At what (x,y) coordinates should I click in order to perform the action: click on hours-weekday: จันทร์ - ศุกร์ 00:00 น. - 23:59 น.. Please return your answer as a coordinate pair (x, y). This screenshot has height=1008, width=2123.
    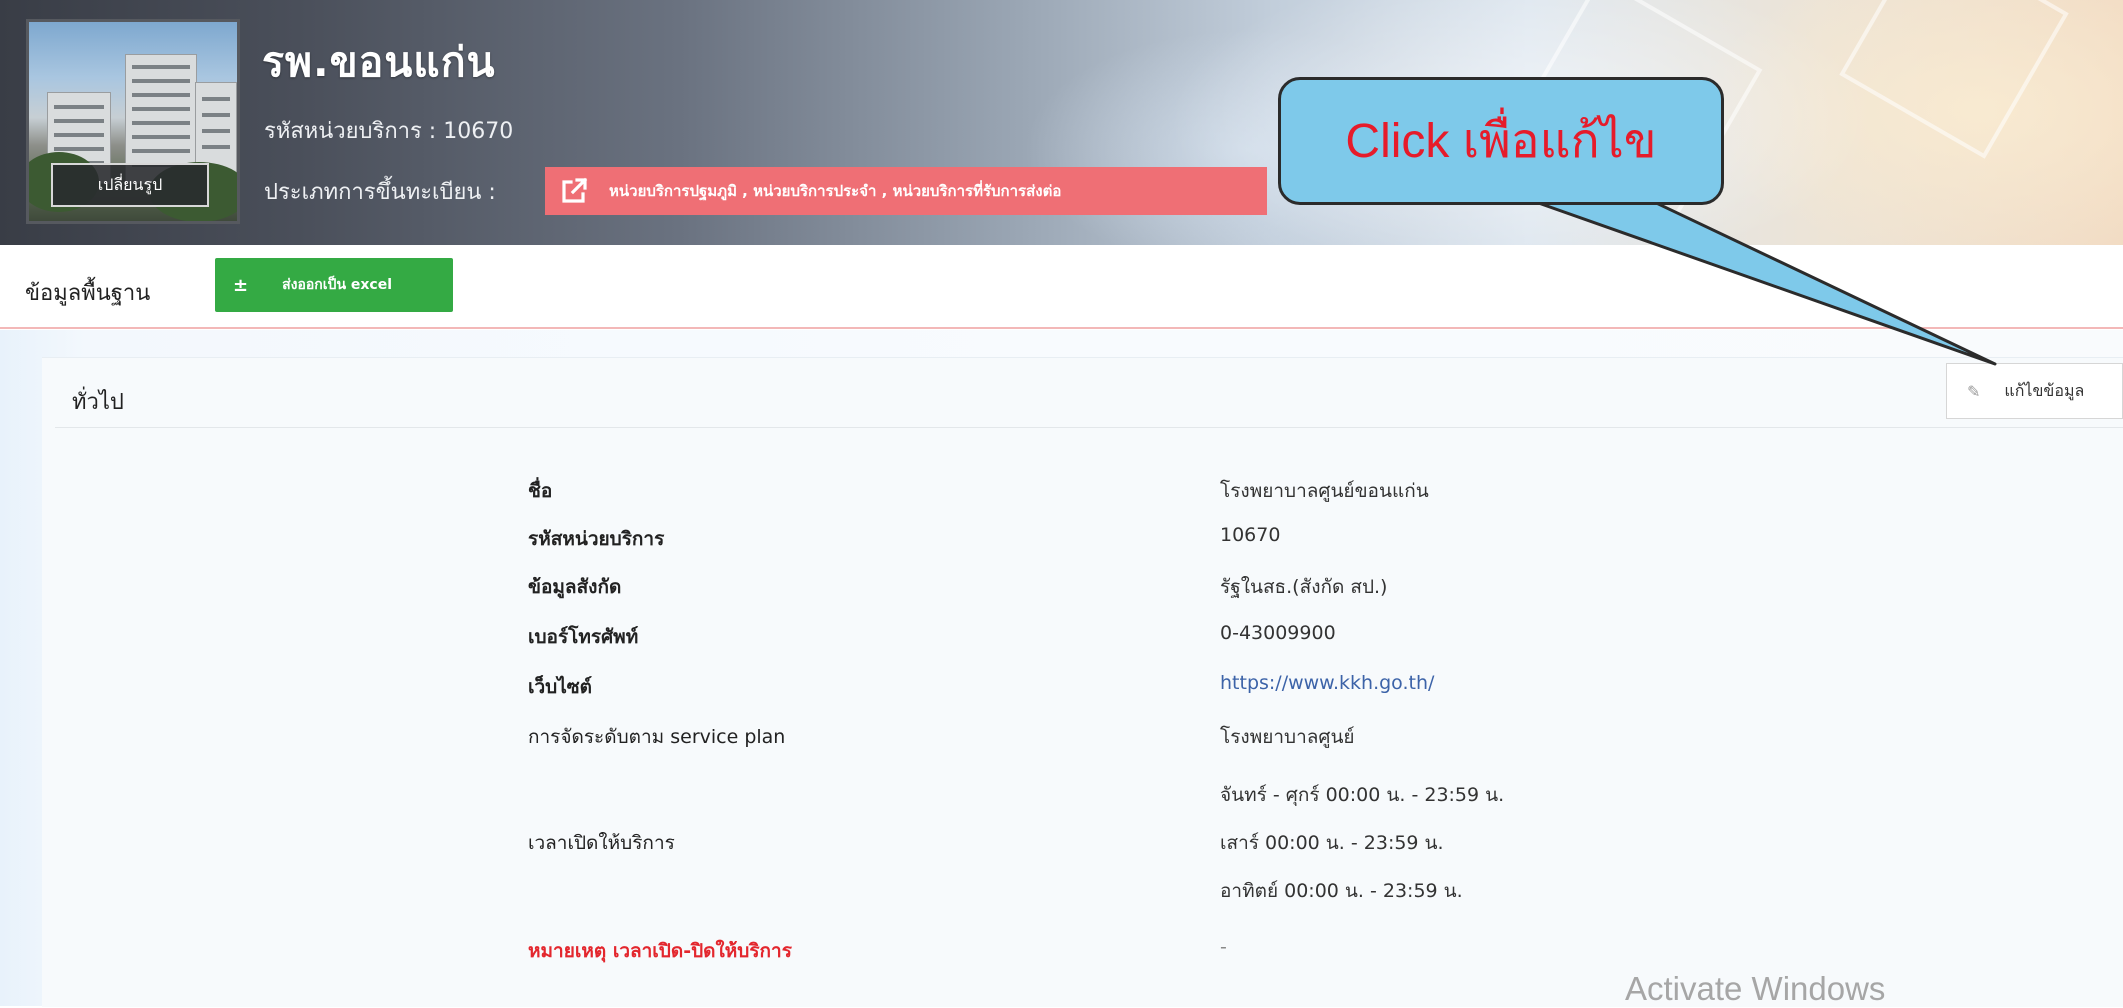
    Looking at the image, I should click on (1362, 795).